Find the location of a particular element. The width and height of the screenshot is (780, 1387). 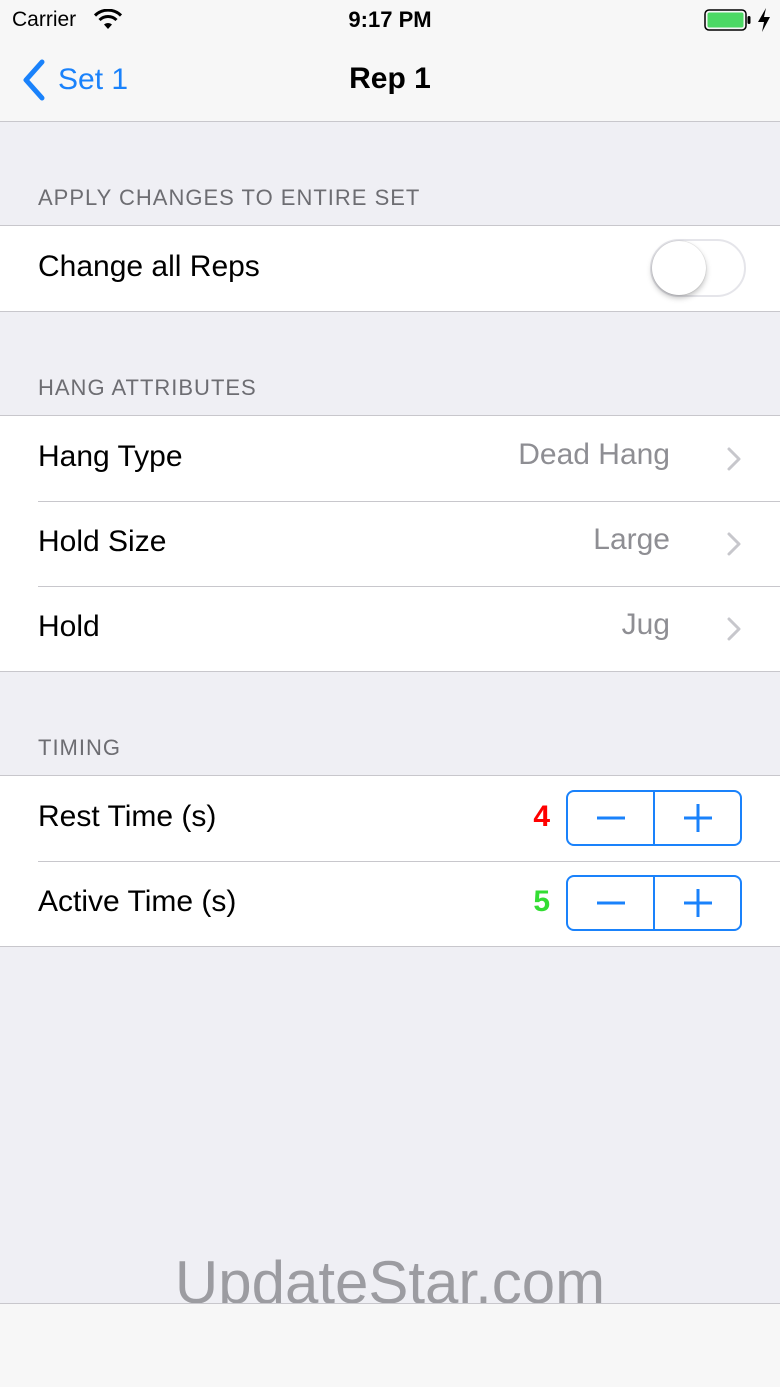

hang-type-value: Dead Hang is located at coordinates (594, 454).